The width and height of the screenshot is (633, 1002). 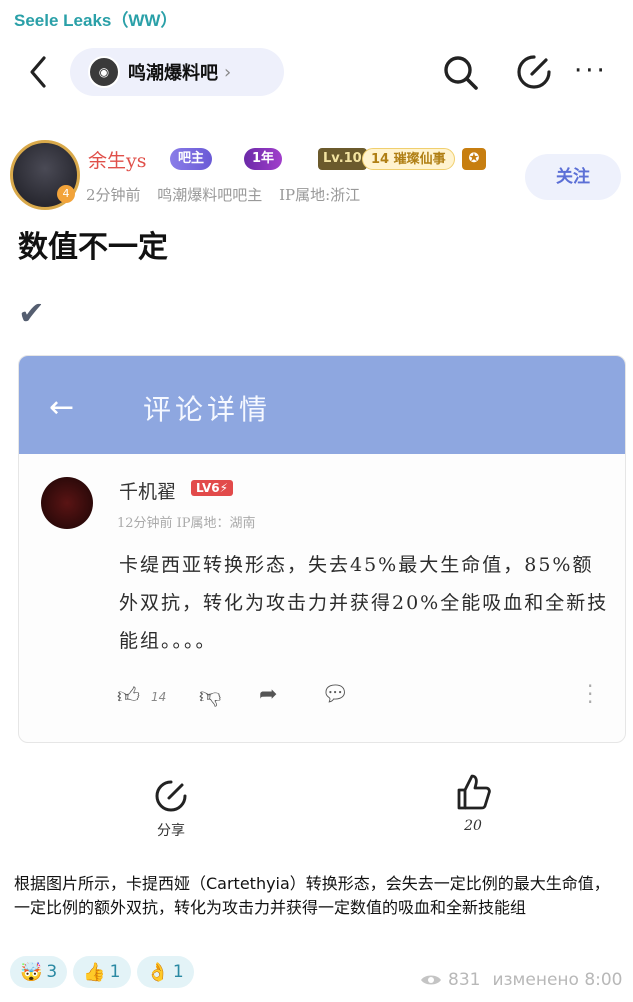 I want to click on share-button: 分享, so click(x=171, y=809).